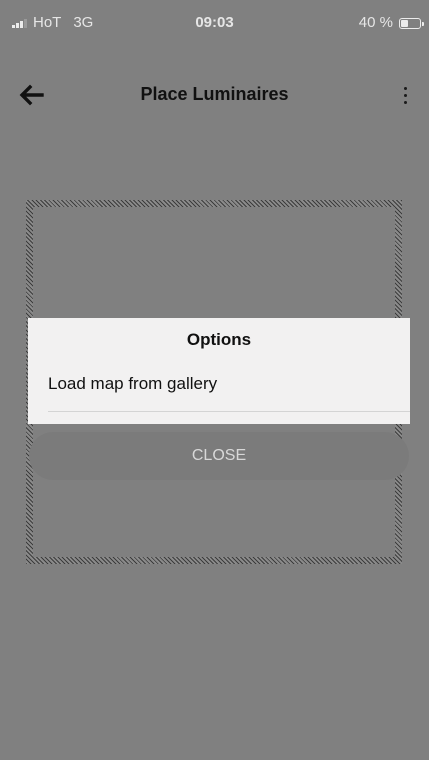 The image size is (429, 760). What do you see at coordinates (219, 371) in the screenshot?
I see `options-dialog: Options Load map from gallery` at bounding box center [219, 371].